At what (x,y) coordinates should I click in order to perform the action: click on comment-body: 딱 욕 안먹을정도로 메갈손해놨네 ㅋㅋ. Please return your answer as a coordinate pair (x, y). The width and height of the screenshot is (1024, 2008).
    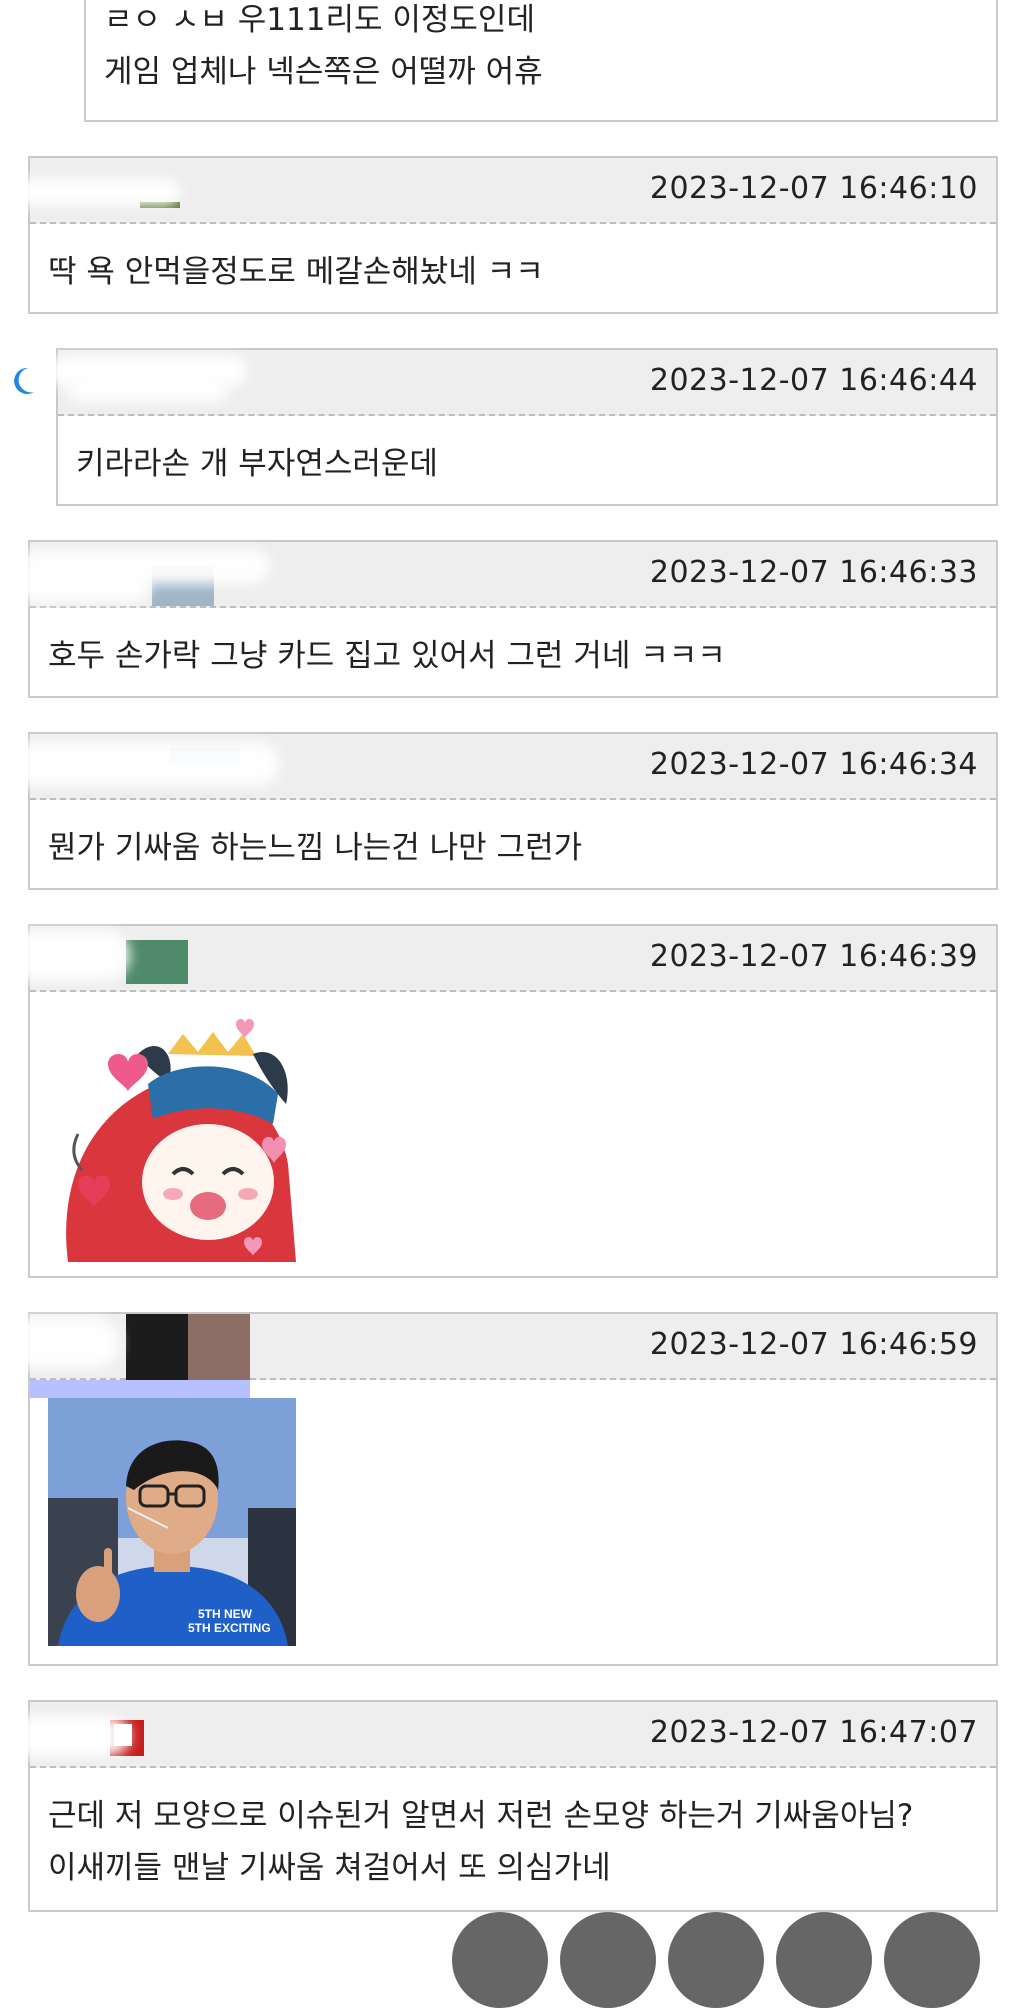
    Looking at the image, I should click on (513, 272).